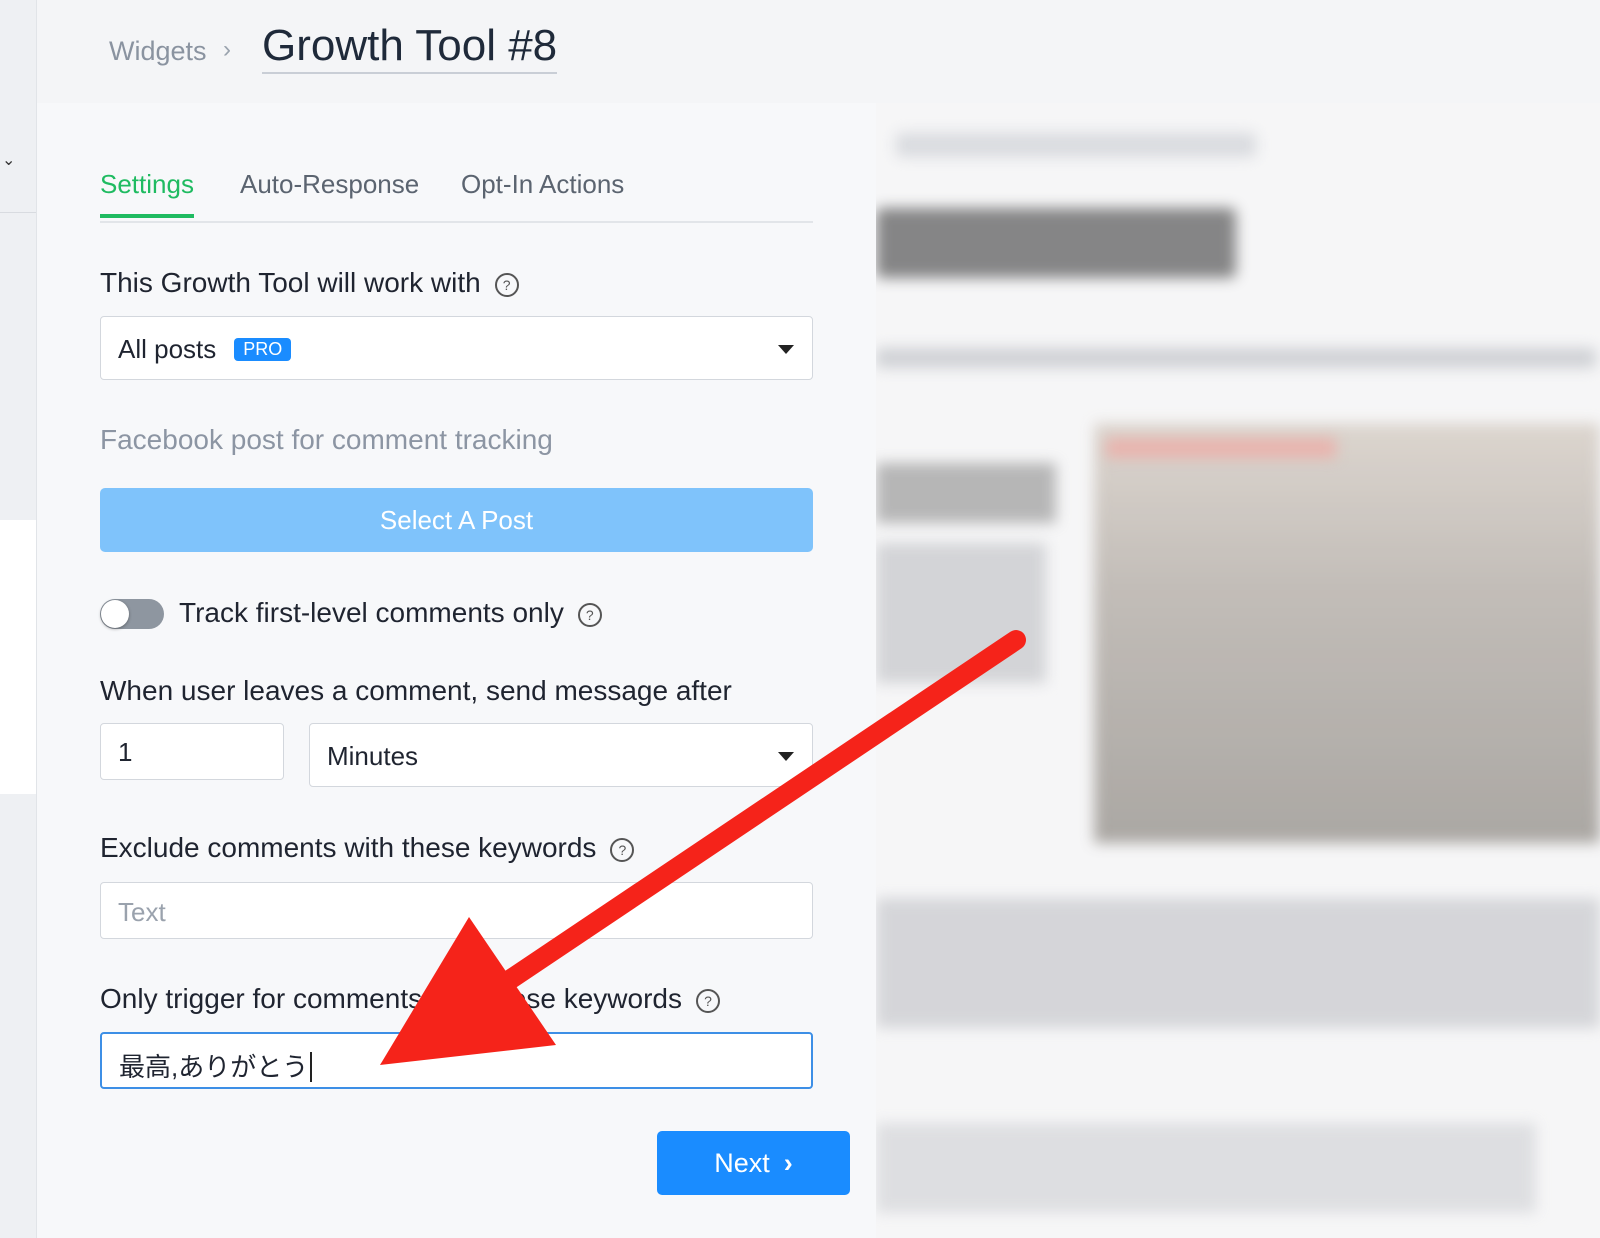  I want to click on page-title: Growth Tool #8, so click(410, 48).